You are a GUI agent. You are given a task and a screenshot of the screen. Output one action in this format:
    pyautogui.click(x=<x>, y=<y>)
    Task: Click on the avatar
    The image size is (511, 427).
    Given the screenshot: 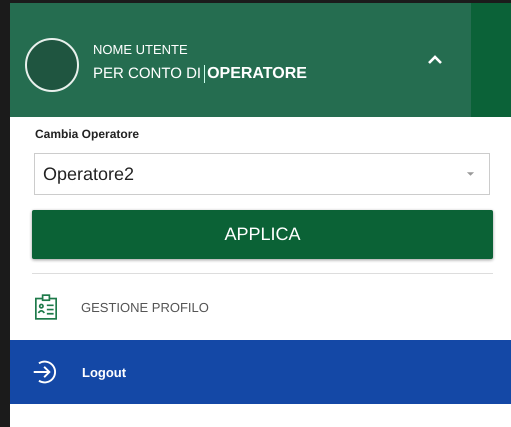 What is the action you would take?
    pyautogui.click(x=52, y=65)
    